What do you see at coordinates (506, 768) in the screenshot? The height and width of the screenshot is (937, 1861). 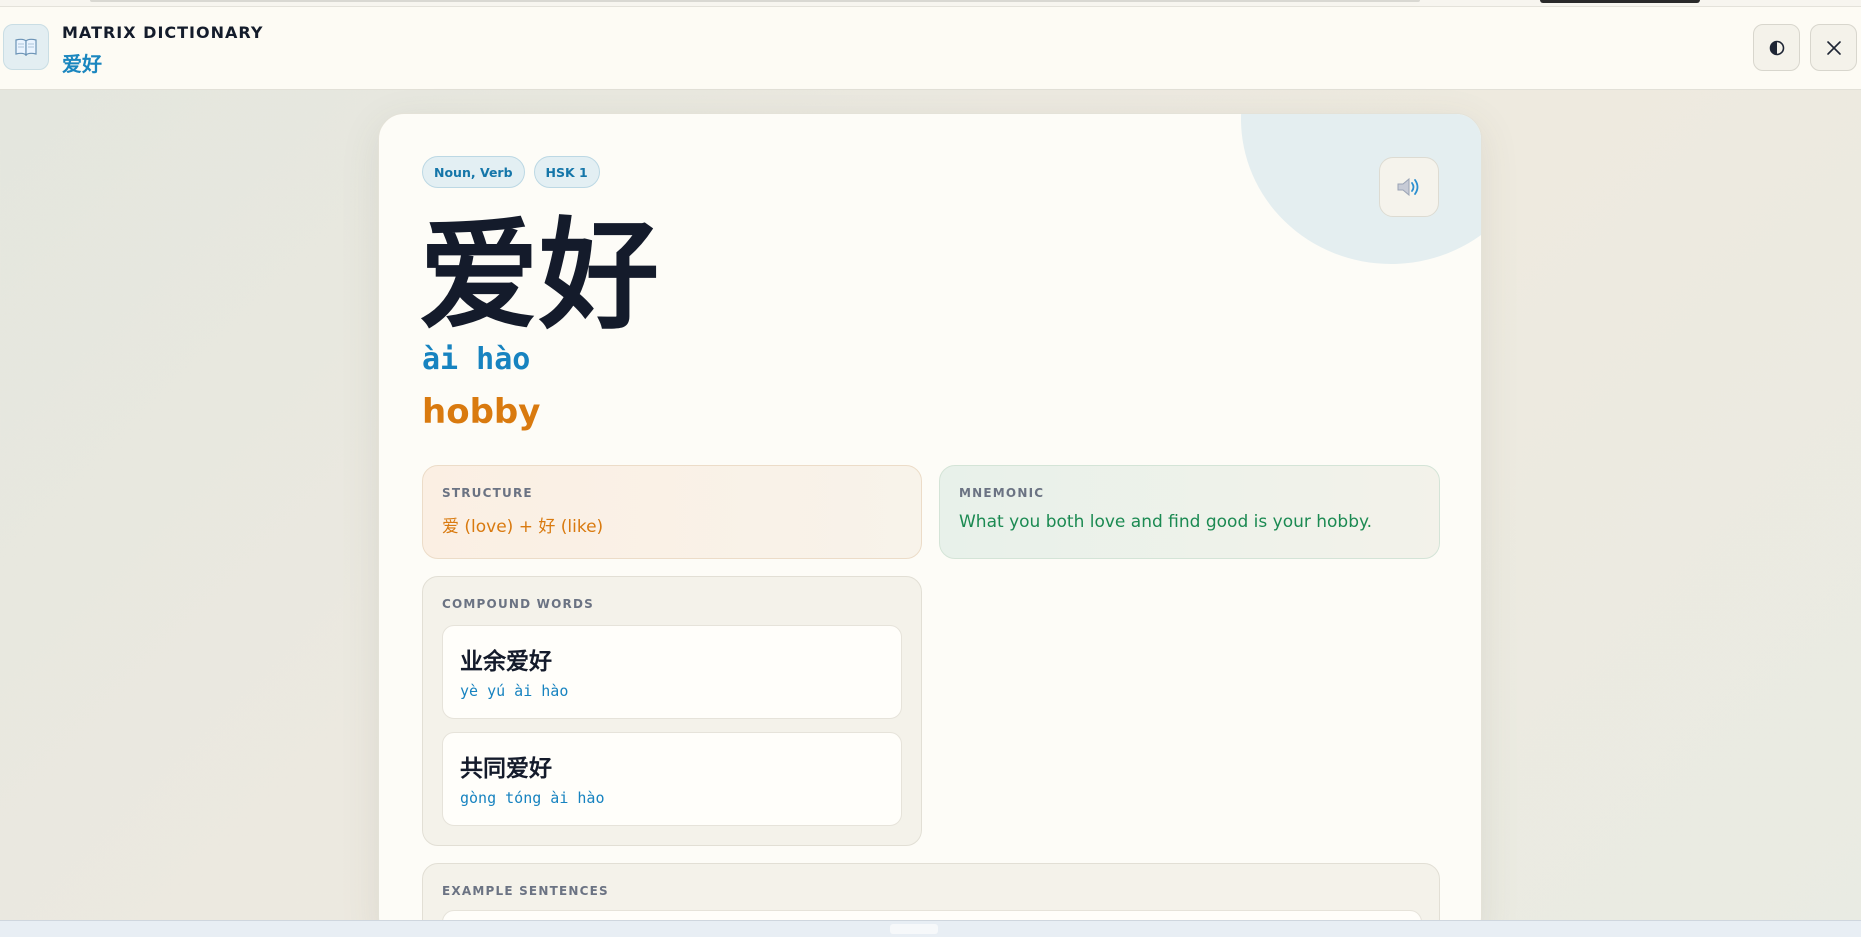 I see `compound-word: 共同爱好` at bounding box center [506, 768].